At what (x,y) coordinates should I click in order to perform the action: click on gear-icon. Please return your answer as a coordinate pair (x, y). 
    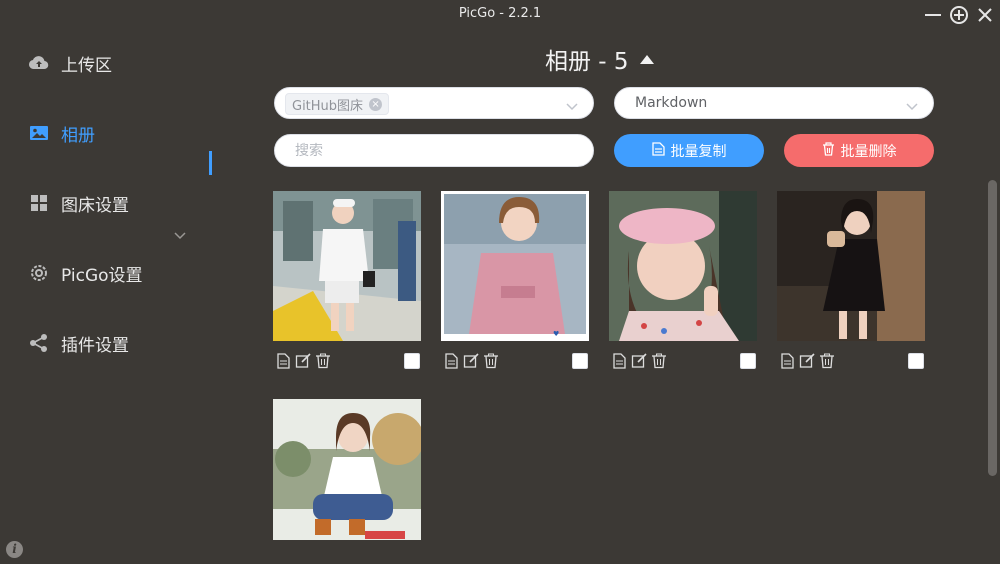
    Looking at the image, I should click on (39, 273).